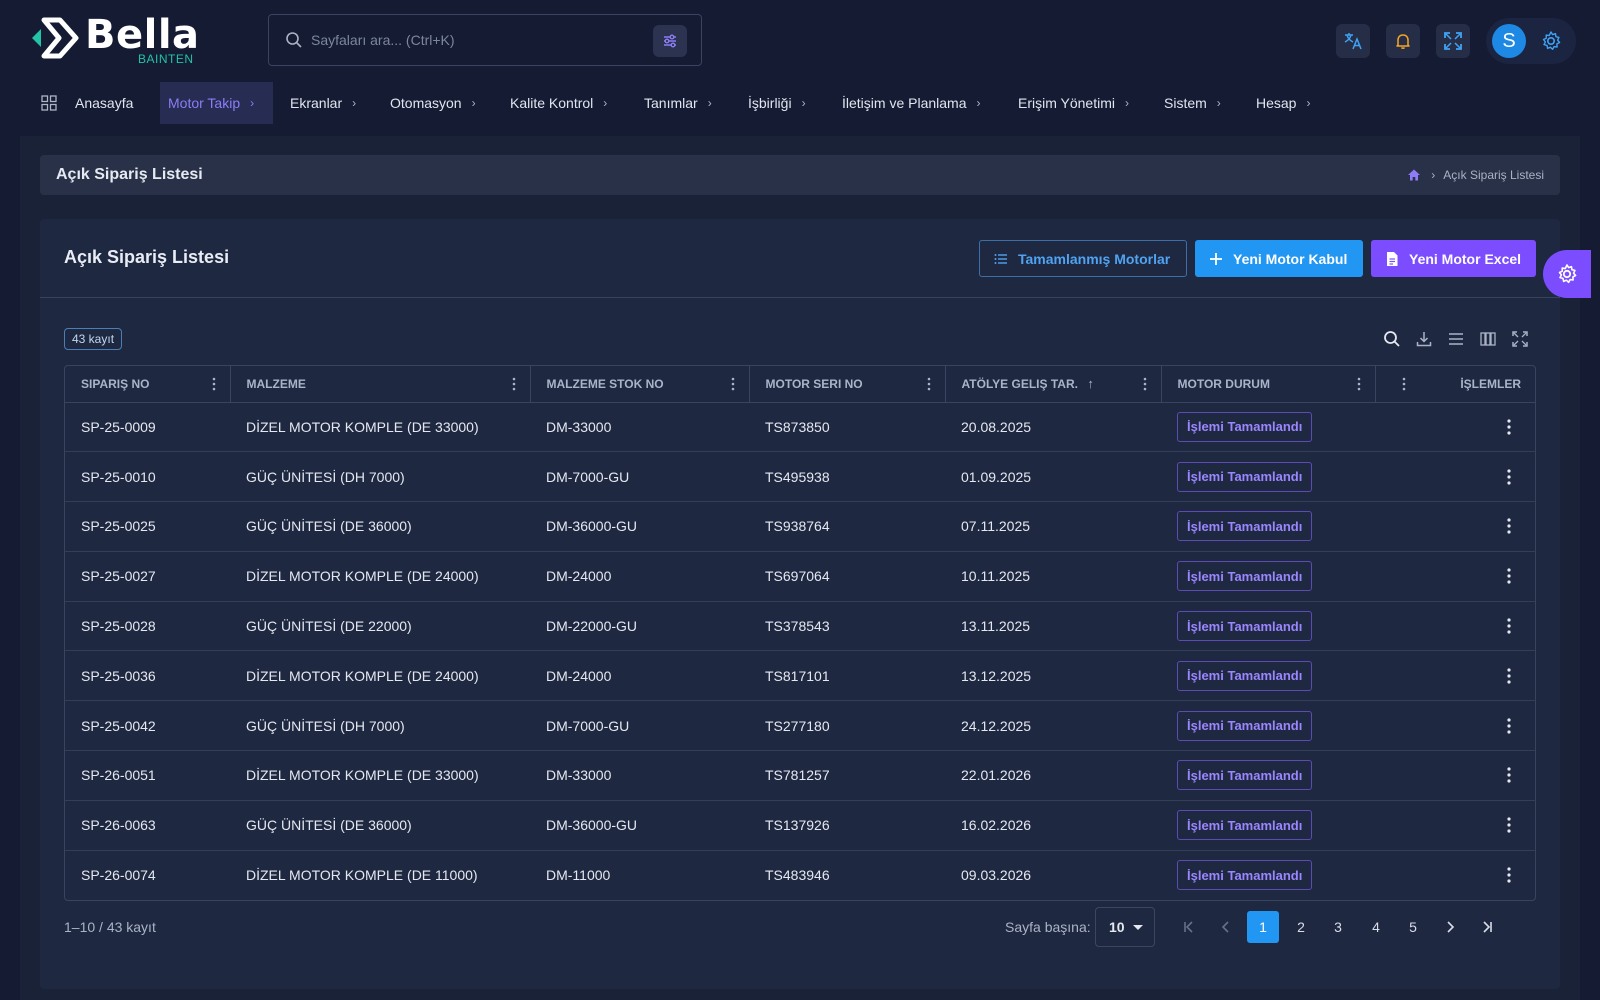 The image size is (1600, 1000). Describe the element at coordinates (678, 103) in the screenshot. I see `nav-item-tanimlar: Tanımlar ›` at that location.